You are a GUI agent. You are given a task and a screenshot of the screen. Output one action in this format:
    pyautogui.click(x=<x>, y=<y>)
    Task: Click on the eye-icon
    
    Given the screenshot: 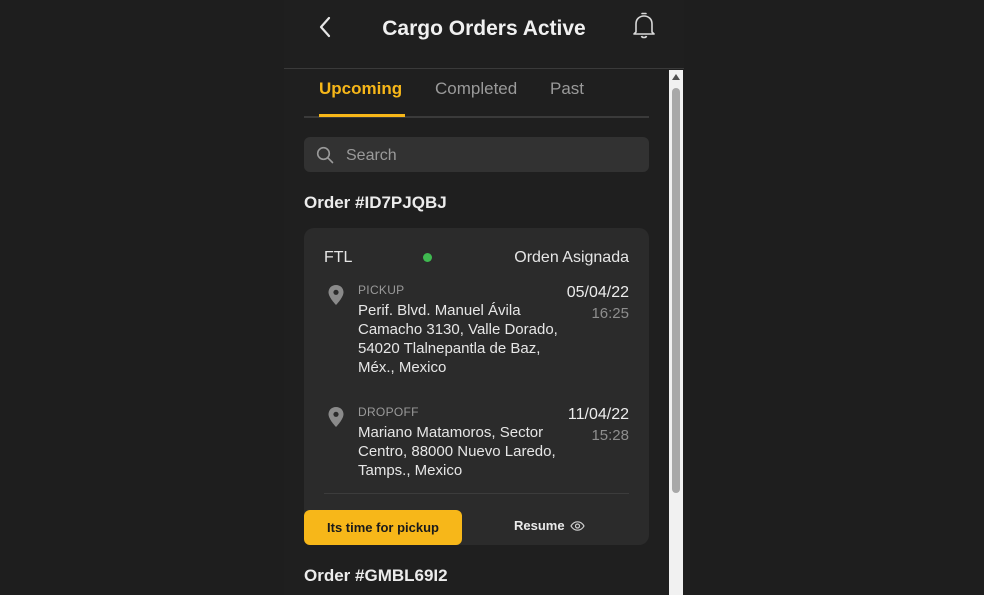 What is the action you would take?
    pyautogui.click(x=577, y=525)
    